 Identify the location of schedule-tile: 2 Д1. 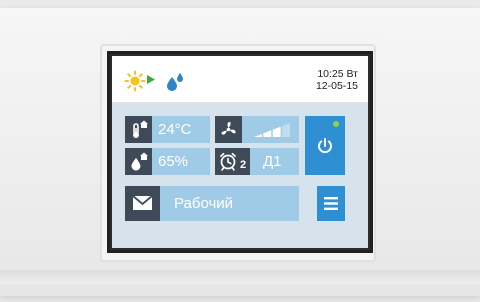
(257, 161).